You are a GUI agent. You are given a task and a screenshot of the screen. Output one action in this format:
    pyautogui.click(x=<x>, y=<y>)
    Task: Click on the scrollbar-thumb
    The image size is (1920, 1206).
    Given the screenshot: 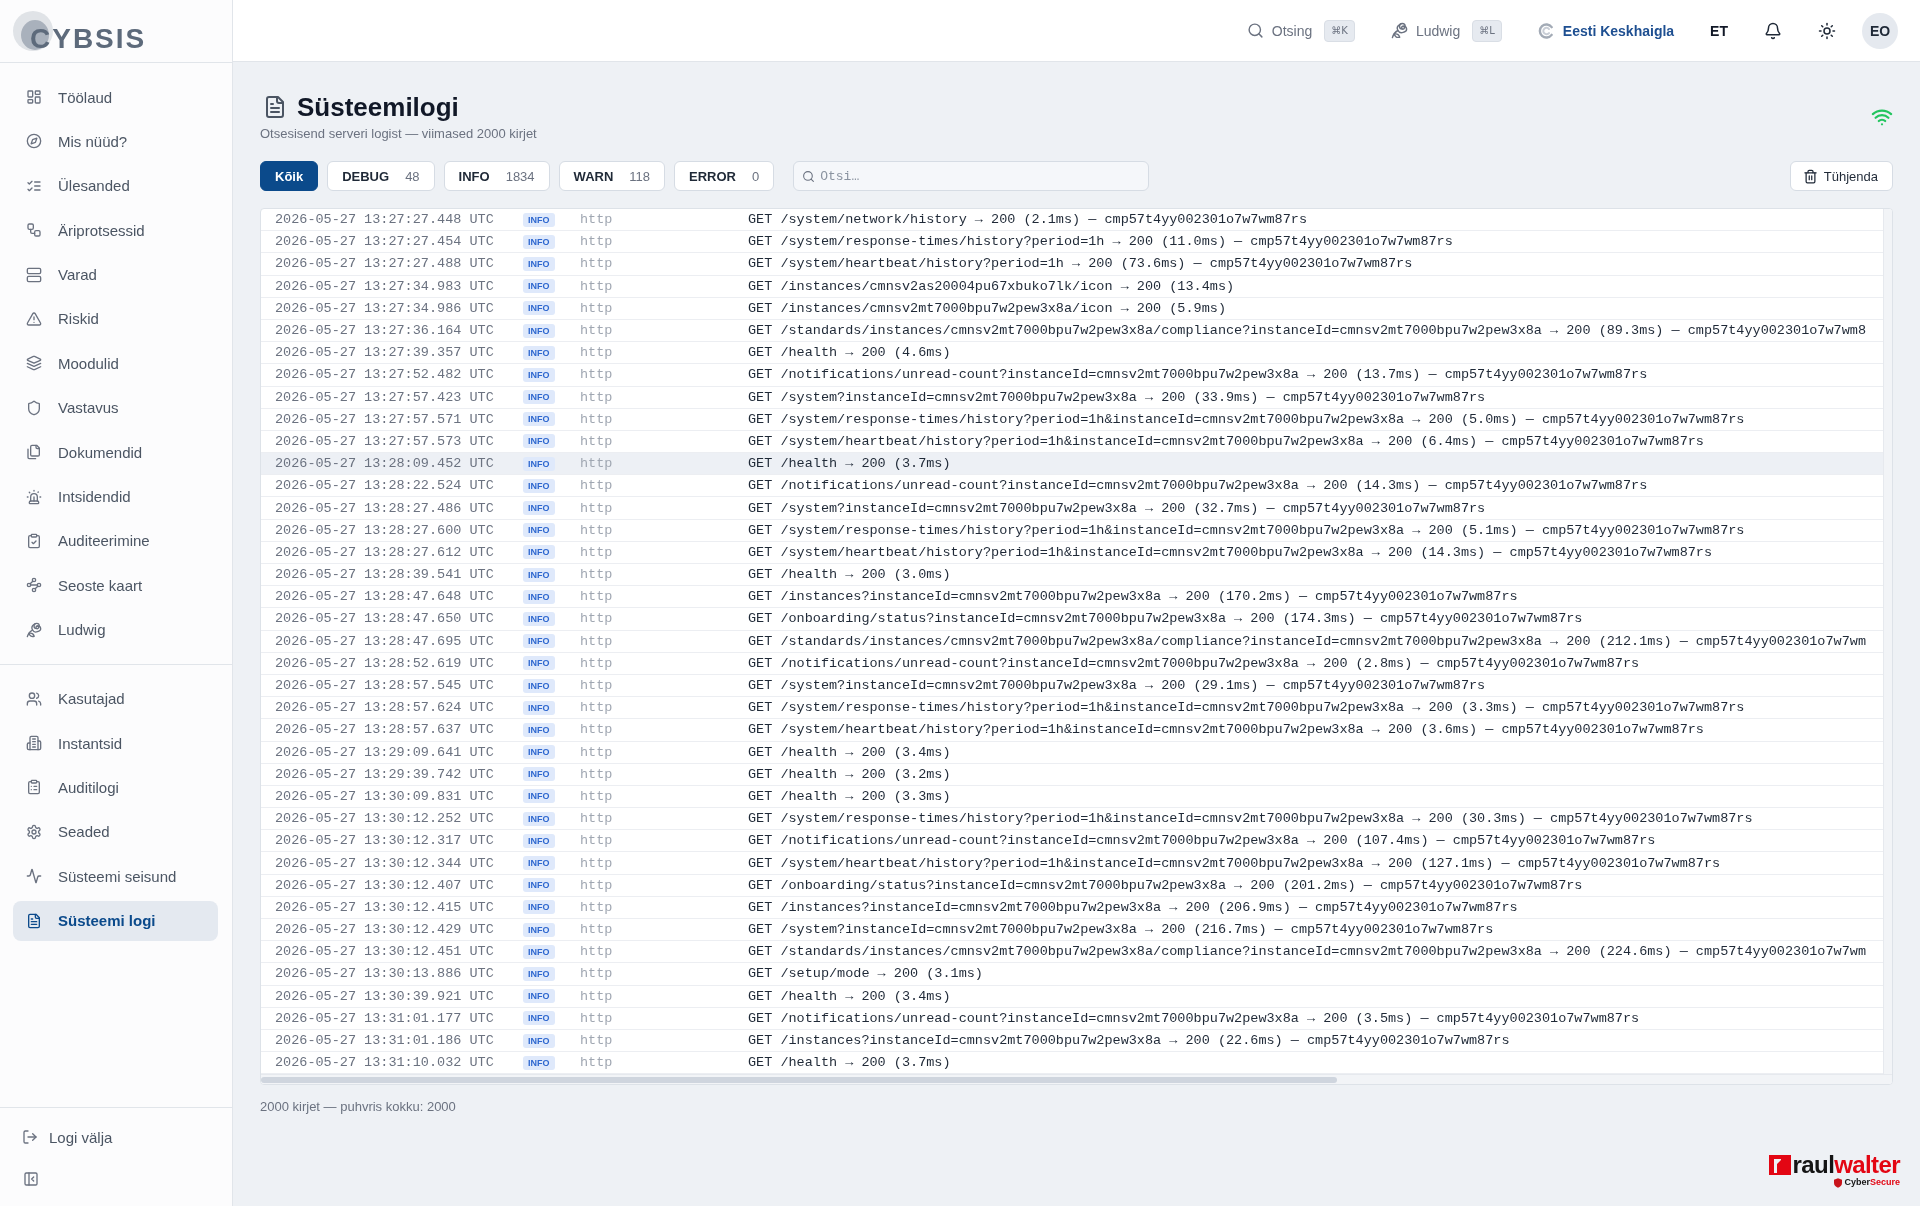 What is the action you would take?
    pyautogui.click(x=799, y=1080)
    